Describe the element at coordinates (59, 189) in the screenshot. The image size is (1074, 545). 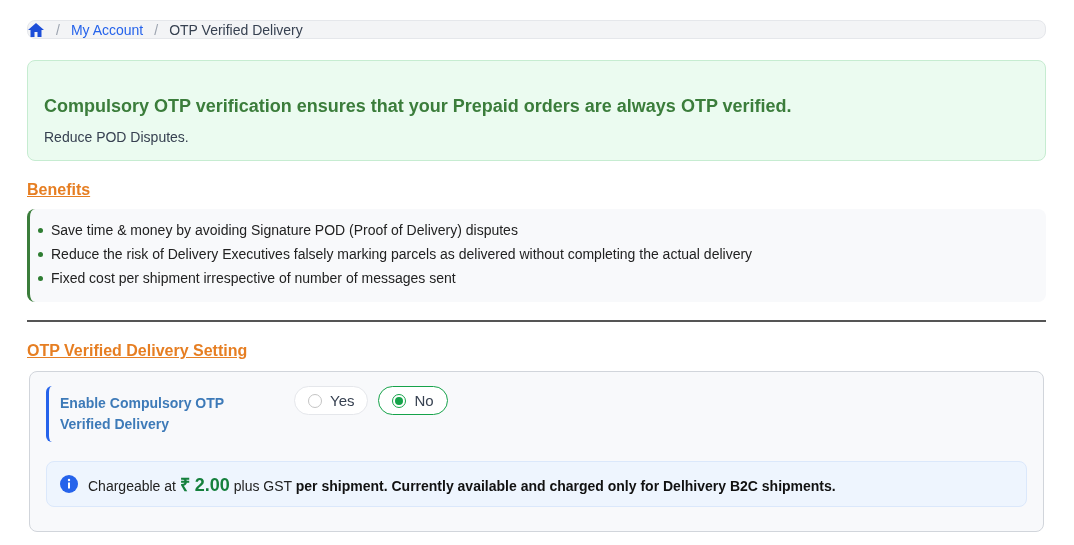
I see `section-heading: Benefits` at that location.